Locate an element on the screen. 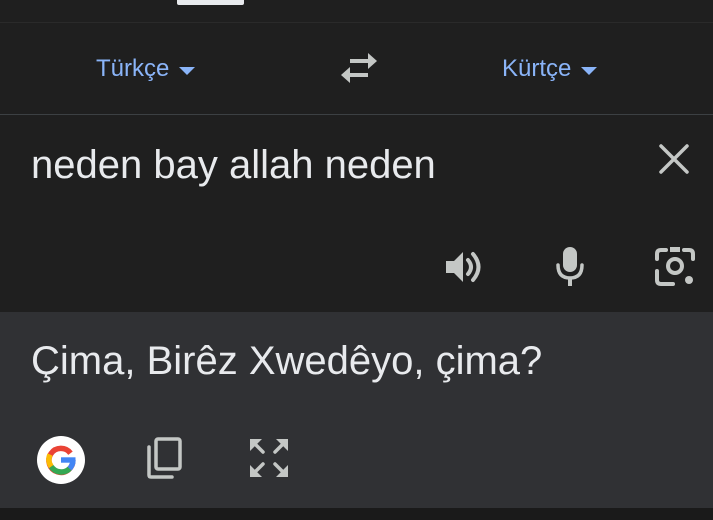 This screenshot has width=713, height=520. microphone-icon is located at coordinates (570, 266).